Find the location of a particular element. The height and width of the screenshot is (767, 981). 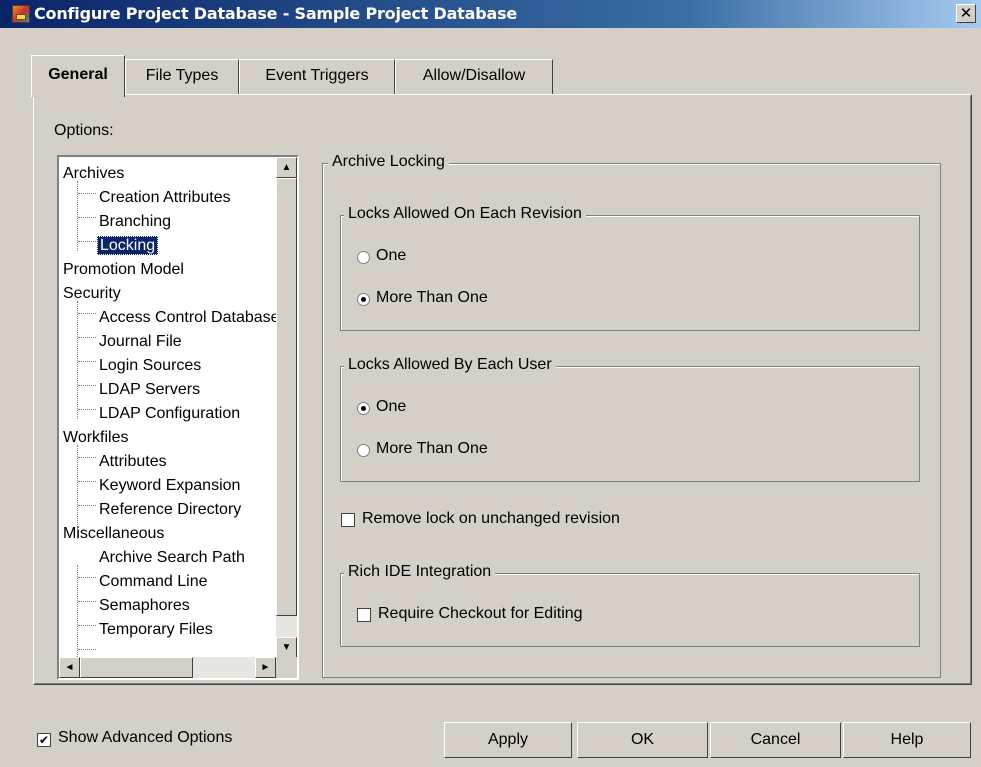

tree-item-promotion-model: Promotion Model is located at coordinates (123, 270).